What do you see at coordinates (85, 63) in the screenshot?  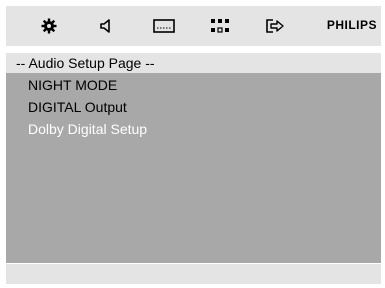 I see `page-title: -- Audio Setup Page --` at bounding box center [85, 63].